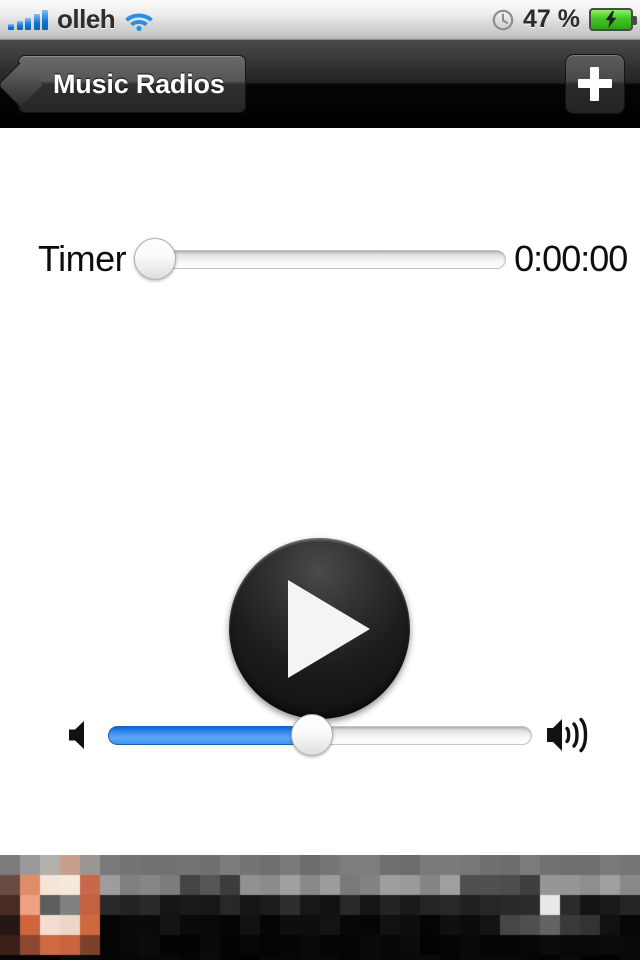 This screenshot has height=960, width=640. I want to click on navigation-bar: Music Radios, so click(320, 84).